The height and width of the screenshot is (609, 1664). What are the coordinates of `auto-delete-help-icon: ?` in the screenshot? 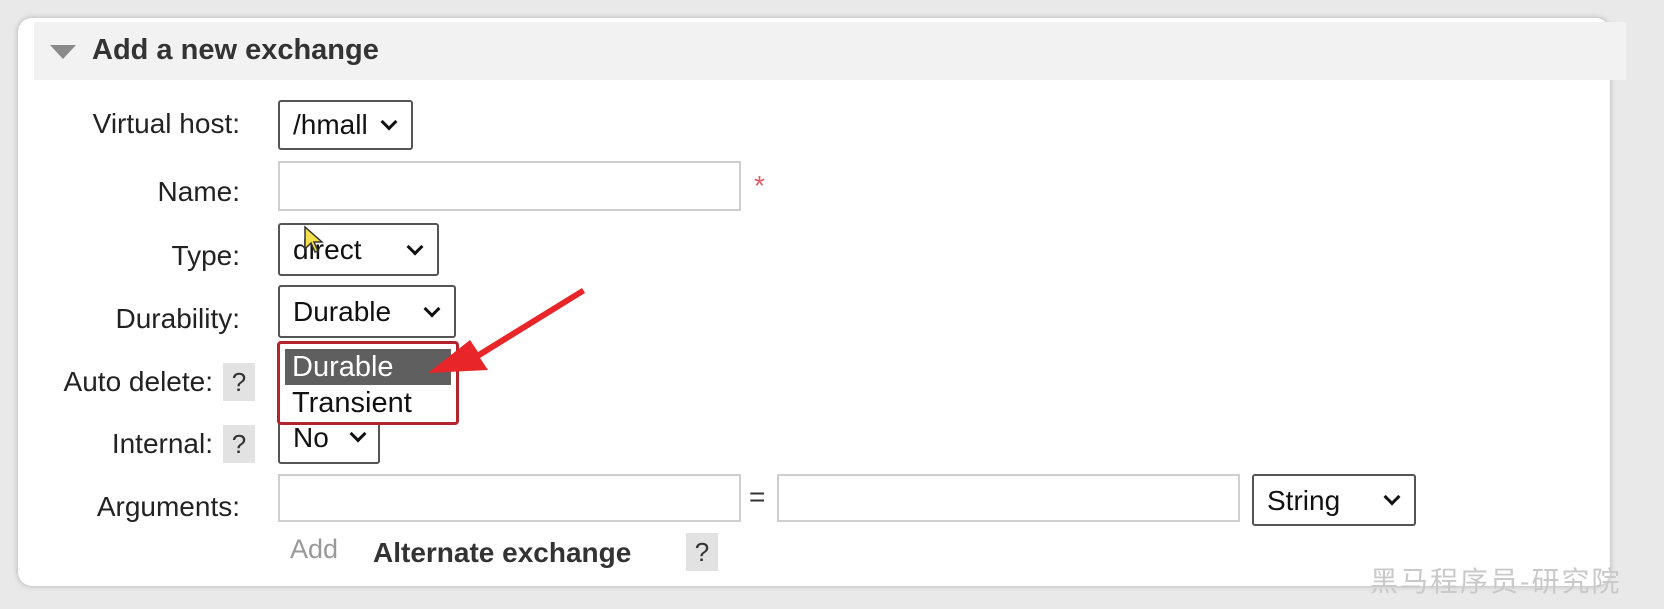 It's located at (239, 382).